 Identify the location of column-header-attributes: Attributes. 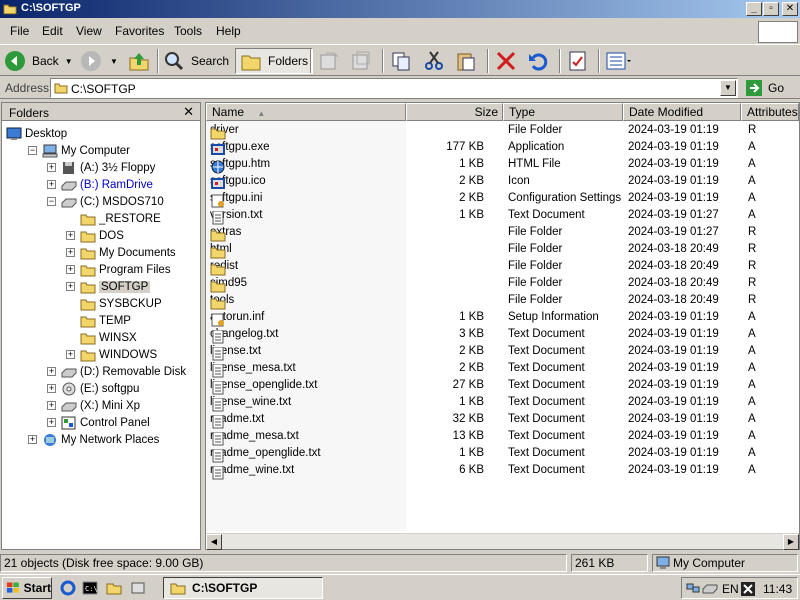
(770, 112).